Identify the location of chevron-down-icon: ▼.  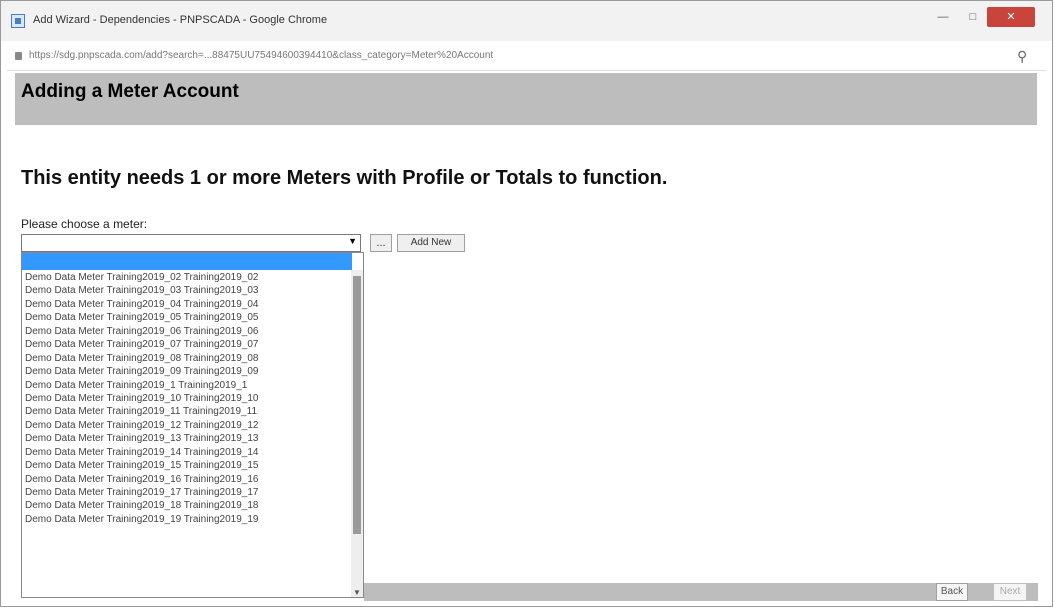
(352, 241).